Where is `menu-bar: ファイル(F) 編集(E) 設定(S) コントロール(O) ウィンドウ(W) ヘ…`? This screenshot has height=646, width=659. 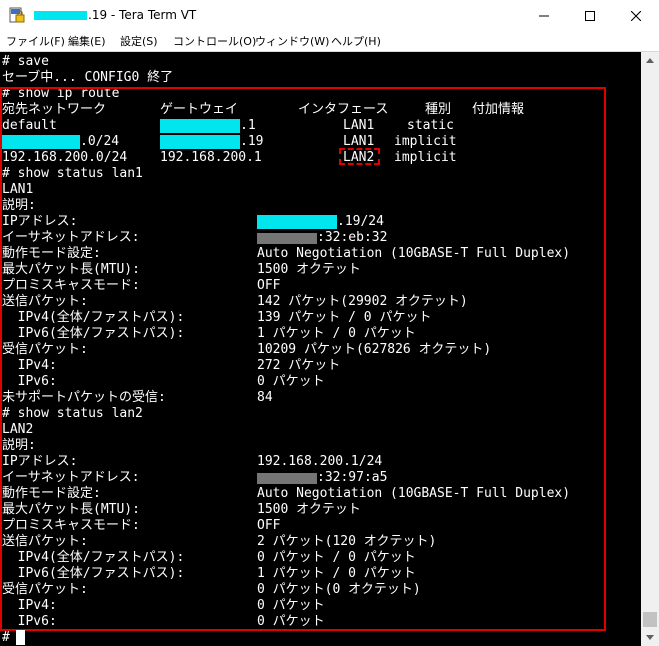 menu-bar: ファイル(F) 編集(E) 設定(S) コントロール(O) ウィンドウ(W) ヘ… is located at coordinates (329, 41).